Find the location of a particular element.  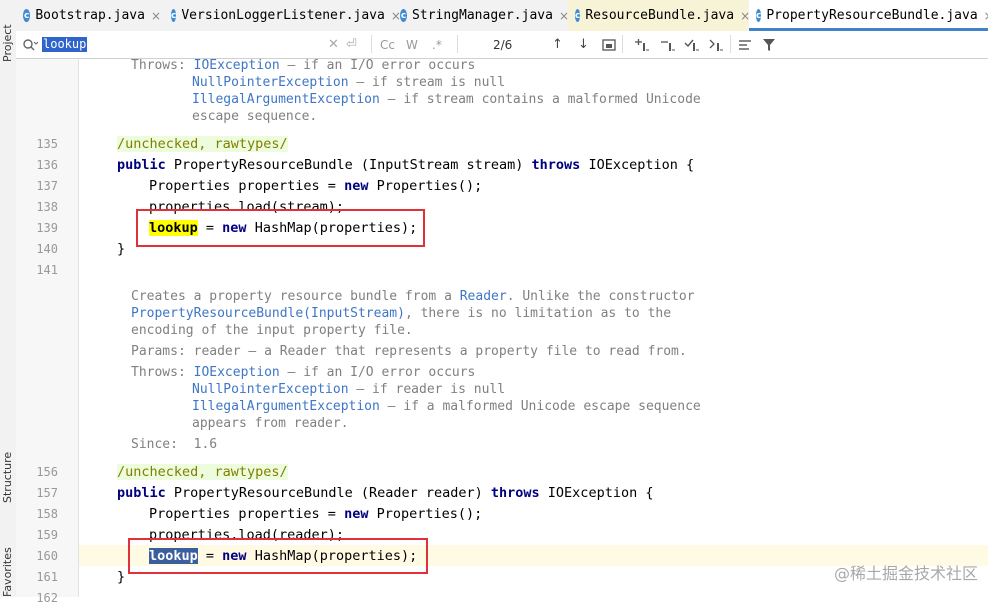

line-number: 158 is located at coordinates (47, 514).